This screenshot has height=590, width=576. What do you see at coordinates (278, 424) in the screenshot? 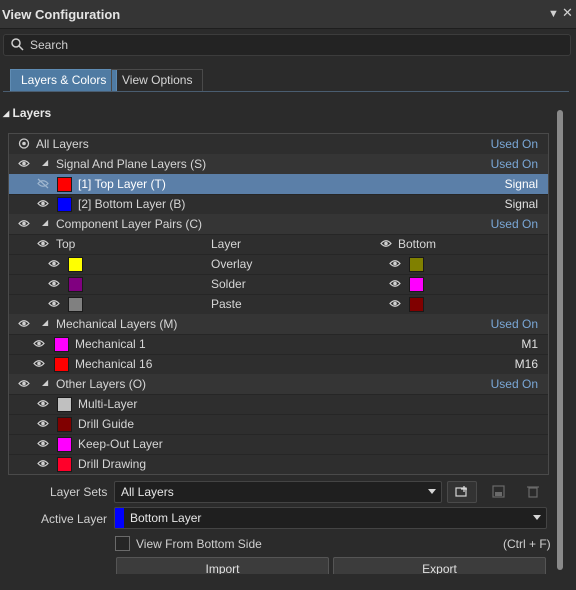
I see `tree-row-drill-guide: Drill Guide` at bounding box center [278, 424].